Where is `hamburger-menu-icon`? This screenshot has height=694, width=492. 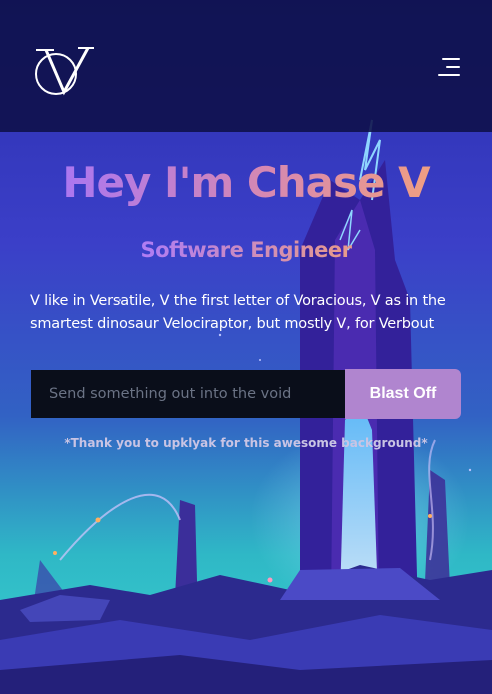
hamburger-menu-icon is located at coordinates (449, 67).